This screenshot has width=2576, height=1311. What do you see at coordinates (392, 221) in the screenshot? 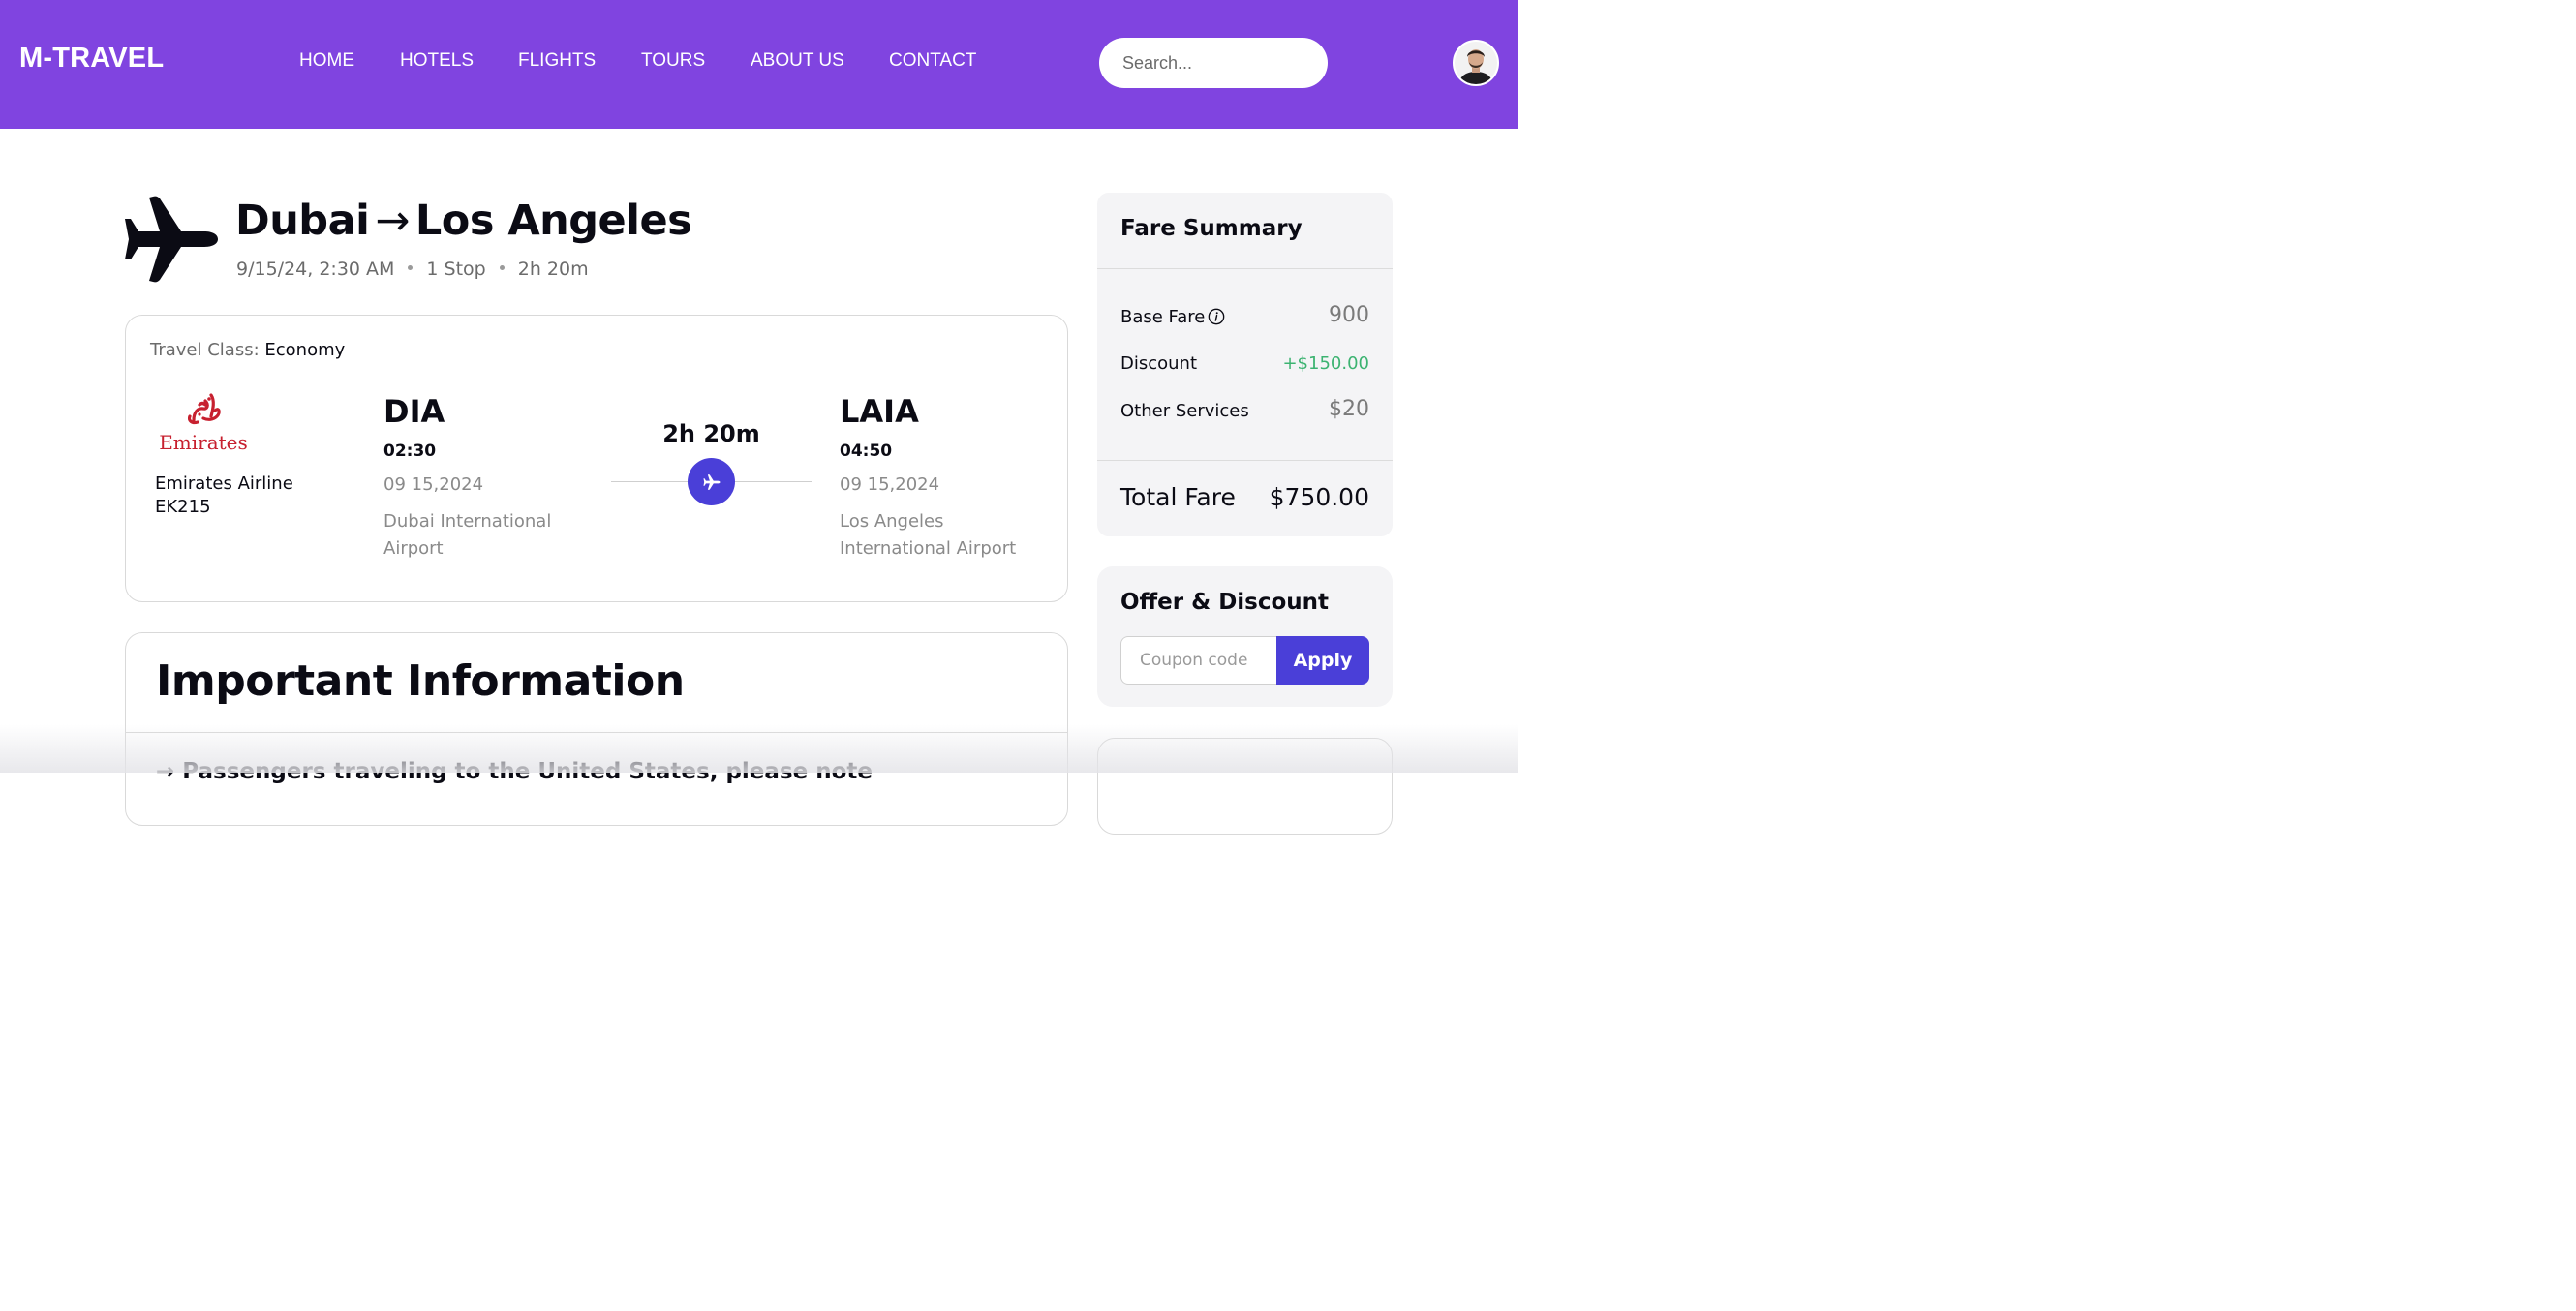
I see `arrow-right-icon: →` at bounding box center [392, 221].